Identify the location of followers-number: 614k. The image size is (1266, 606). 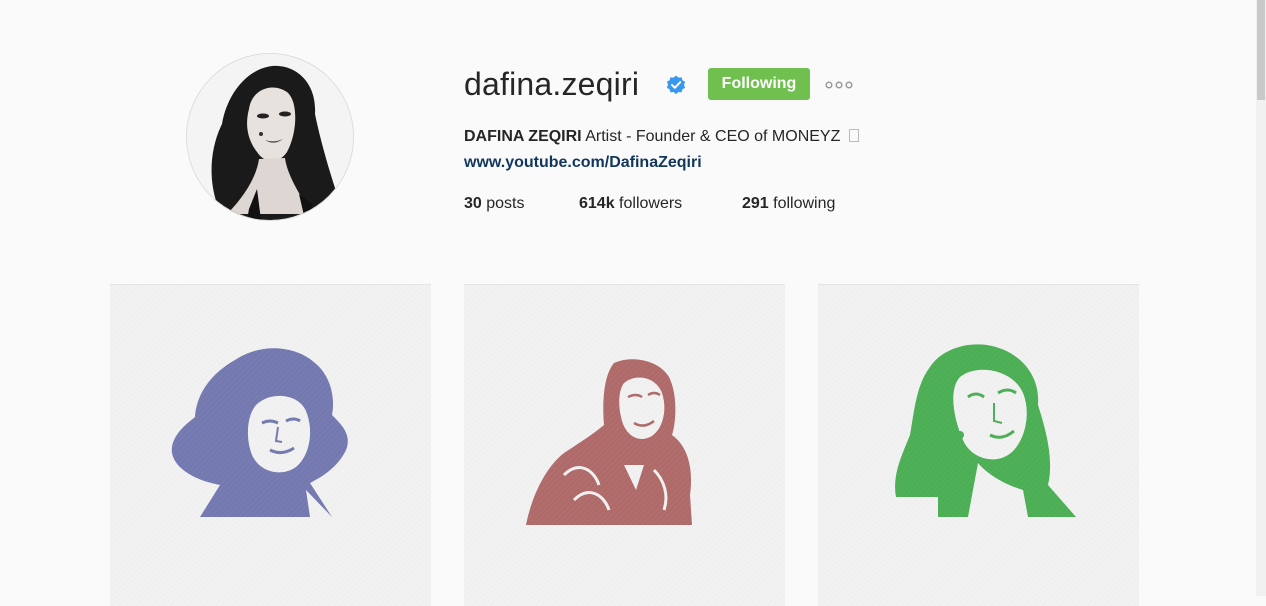
(597, 203).